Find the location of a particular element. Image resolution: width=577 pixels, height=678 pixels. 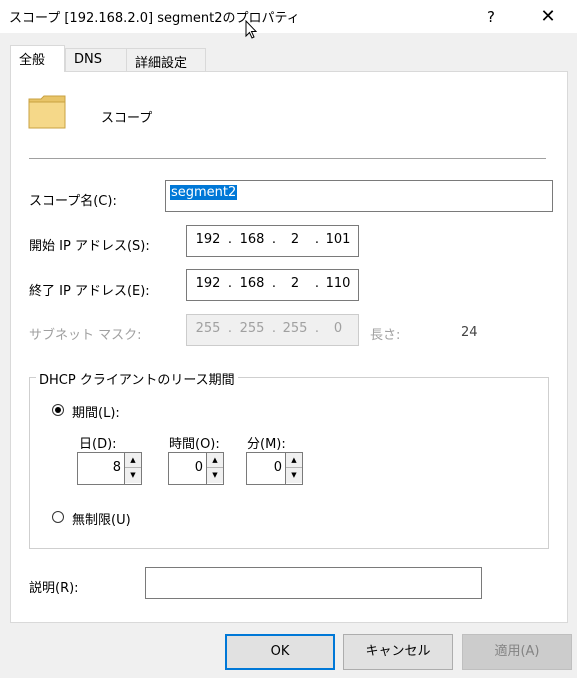

folder-icon is located at coordinates (47, 112).